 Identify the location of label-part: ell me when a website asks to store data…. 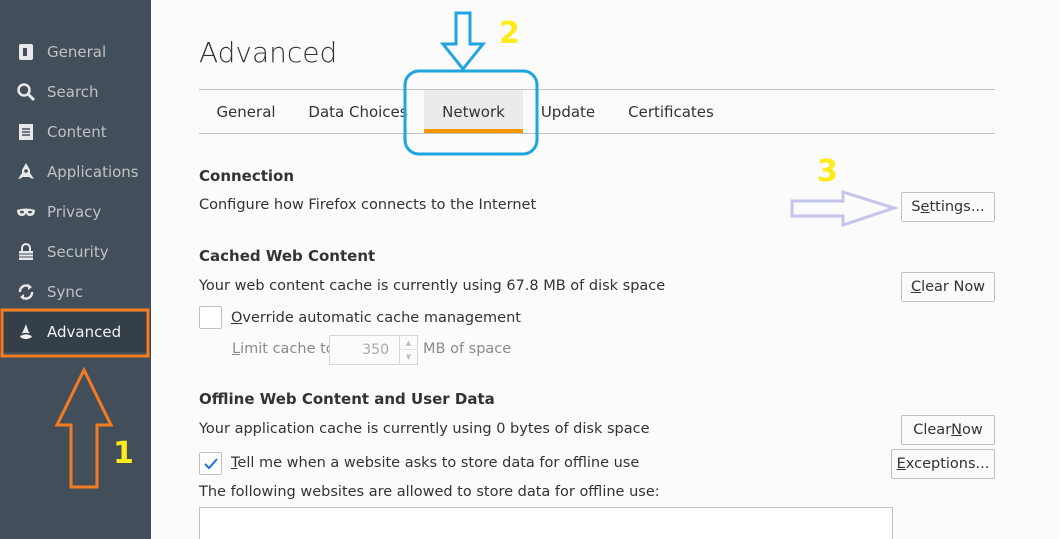
(438, 463).